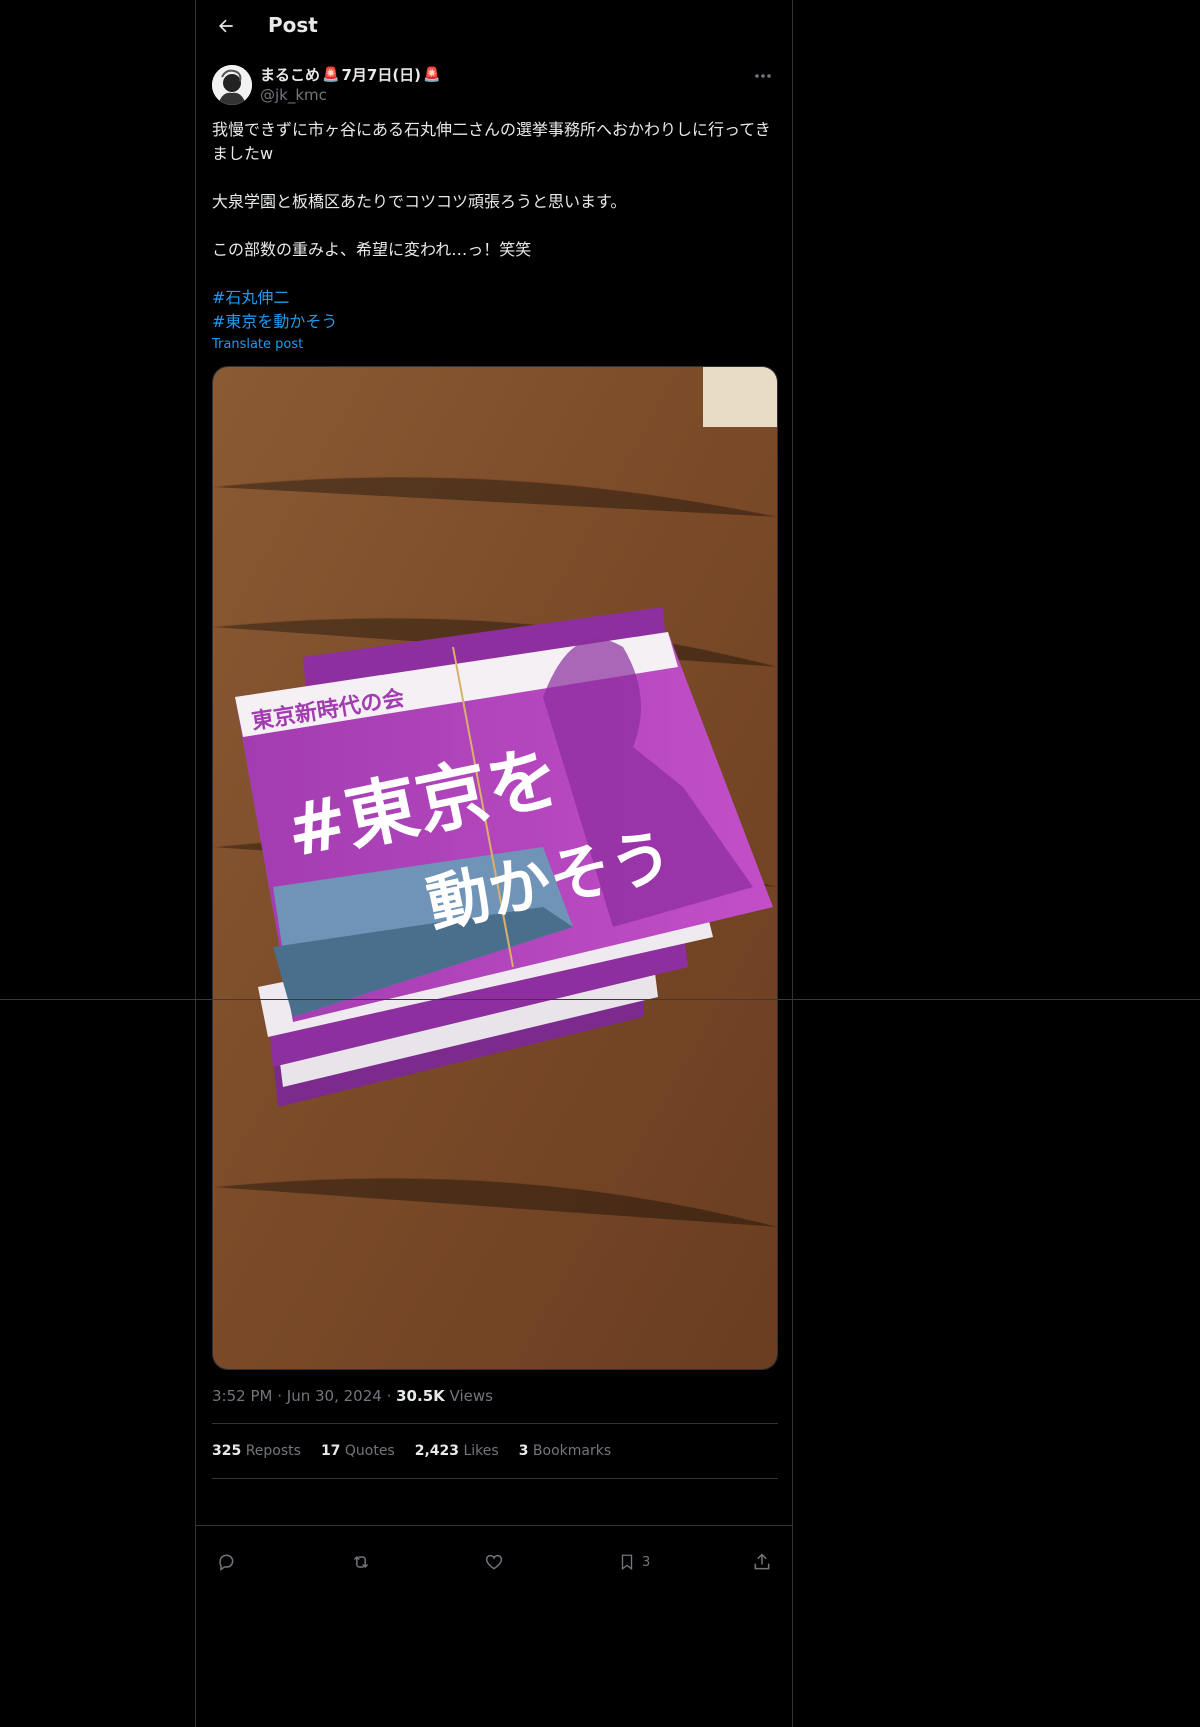  I want to click on author-handle: @jk_kmc, so click(350, 95).